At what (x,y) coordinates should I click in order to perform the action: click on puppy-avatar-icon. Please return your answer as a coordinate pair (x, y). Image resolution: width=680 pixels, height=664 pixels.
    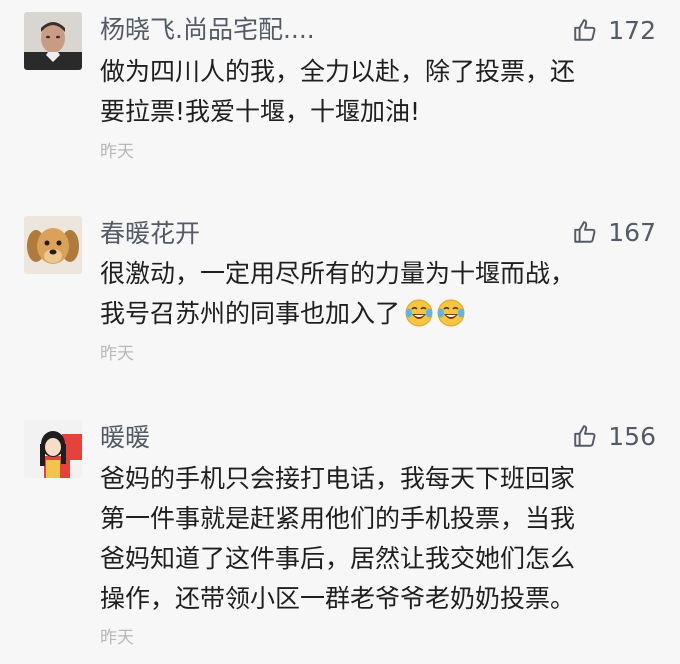
    Looking at the image, I should click on (53, 245).